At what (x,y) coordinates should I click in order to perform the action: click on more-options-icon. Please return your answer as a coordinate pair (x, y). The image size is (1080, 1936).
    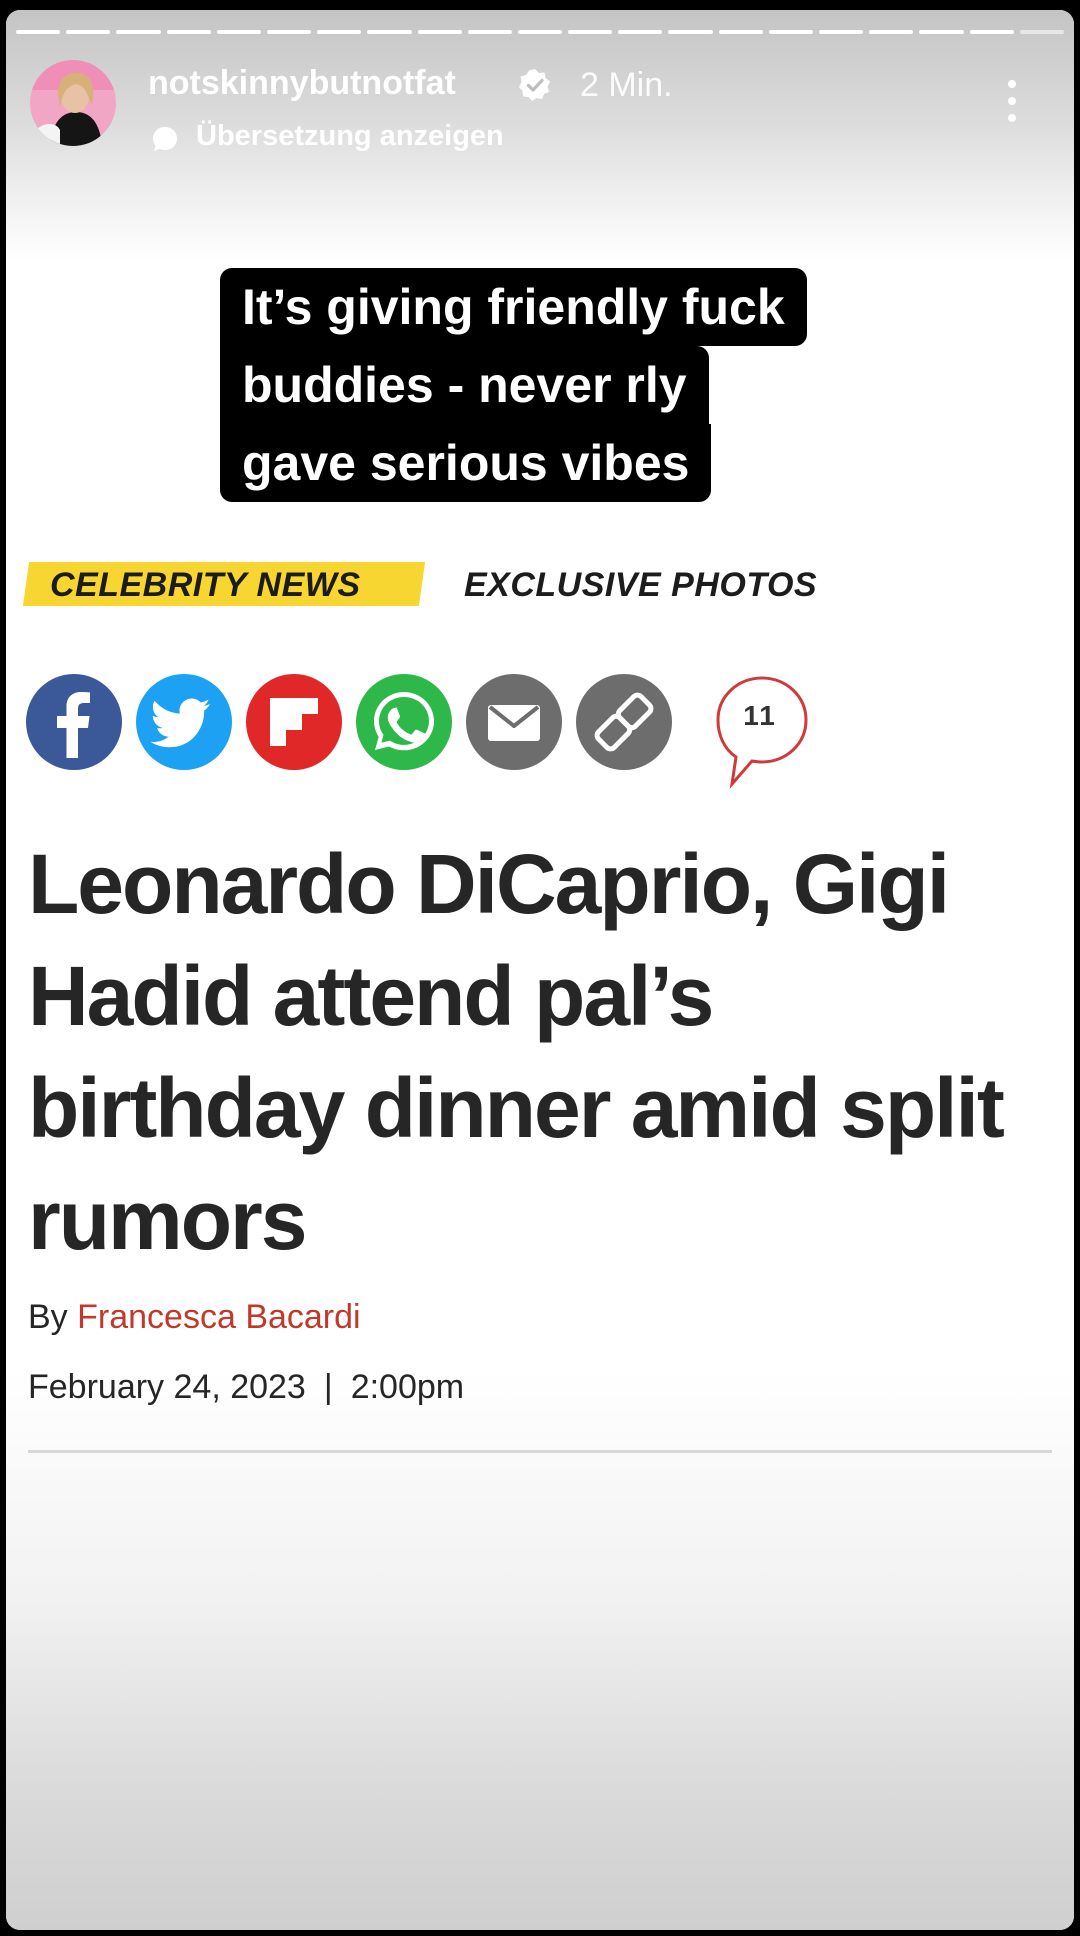
    Looking at the image, I should click on (1012, 105).